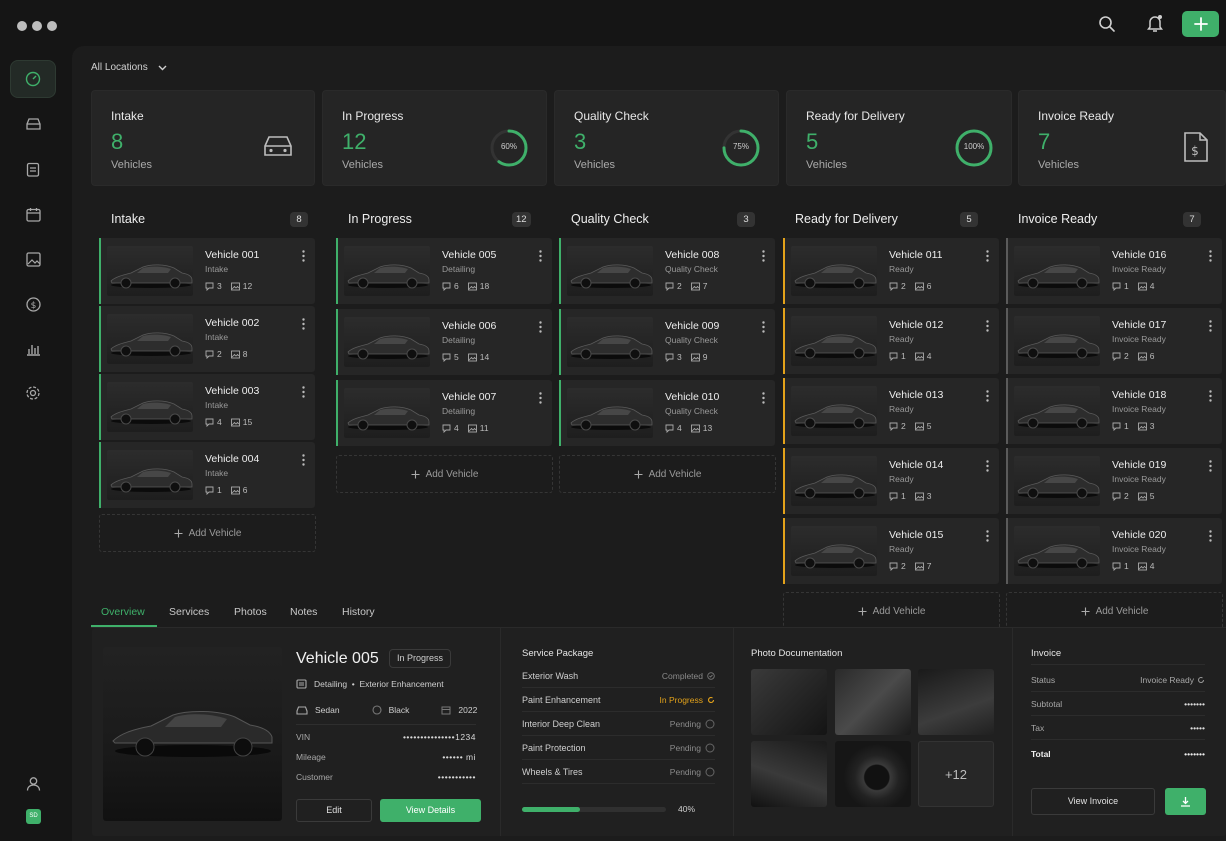 This screenshot has height=841, width=1226. I want to click on view-invoice-button: View Invoice, so click(1093, 801).